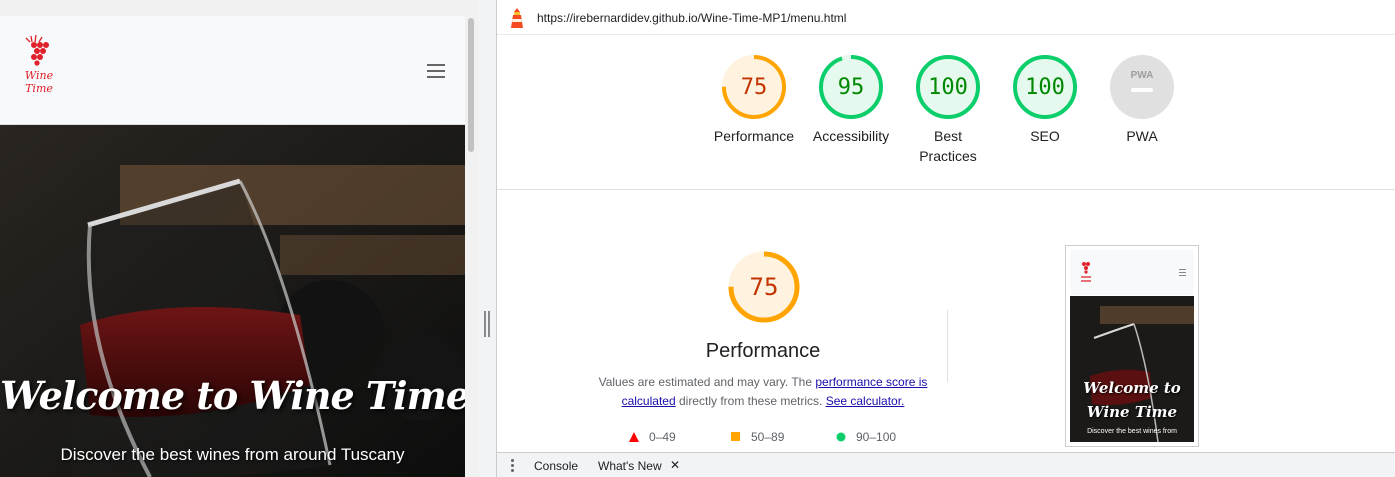  What do you see at coordinates (39, 88) in the screenshot?
I see `svg-text: Time` at bounding box center [39, 88].